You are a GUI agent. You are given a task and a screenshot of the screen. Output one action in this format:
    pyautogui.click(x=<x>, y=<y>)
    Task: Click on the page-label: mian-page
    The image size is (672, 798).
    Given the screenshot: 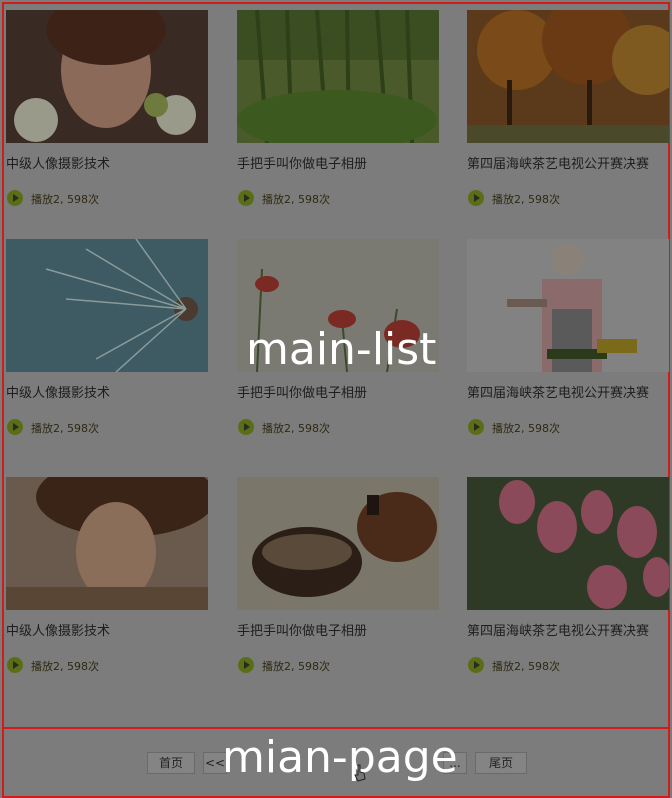 What is the action you would take?
    pyautogui.click(x=340, y=757)
    